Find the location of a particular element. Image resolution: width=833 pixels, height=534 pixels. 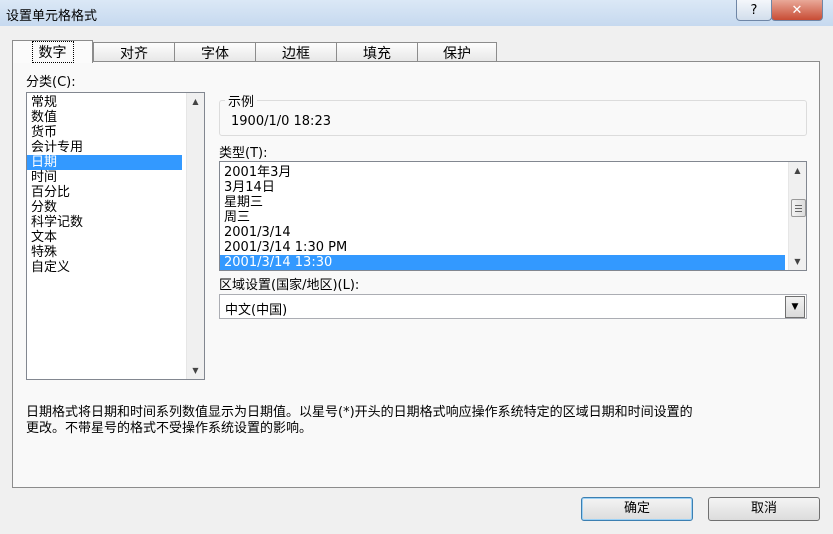

type-scrollbar: ▲ ▼ is located at coordinates (797, 216).